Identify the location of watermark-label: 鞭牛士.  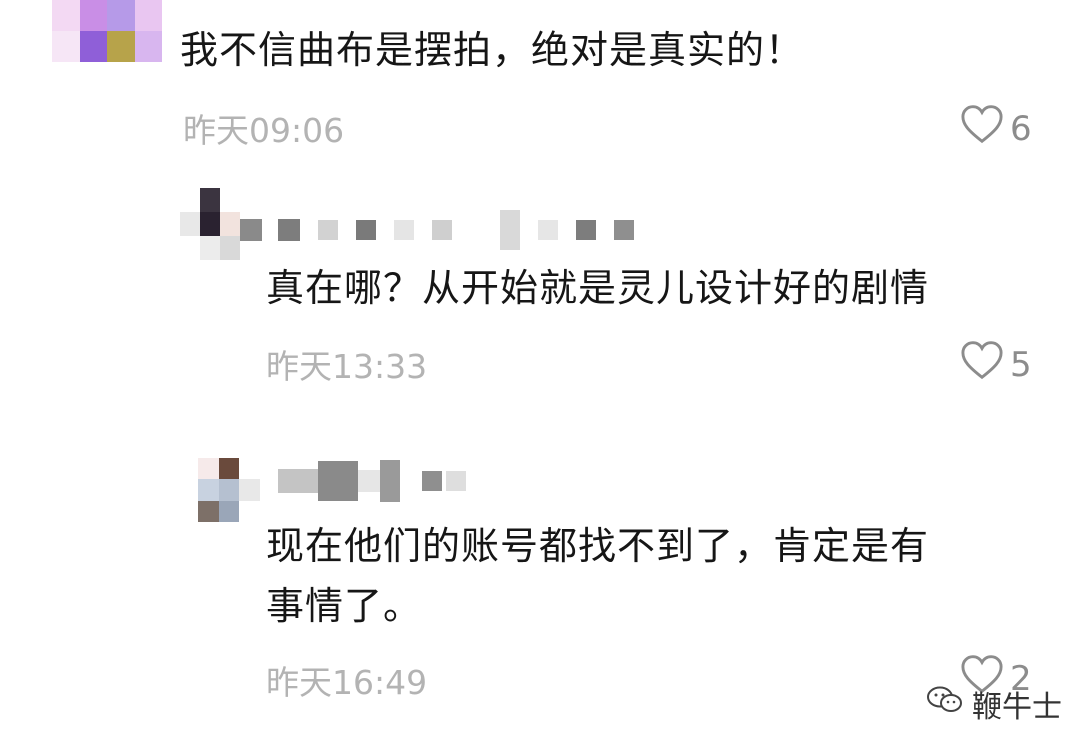
(1017, 707).